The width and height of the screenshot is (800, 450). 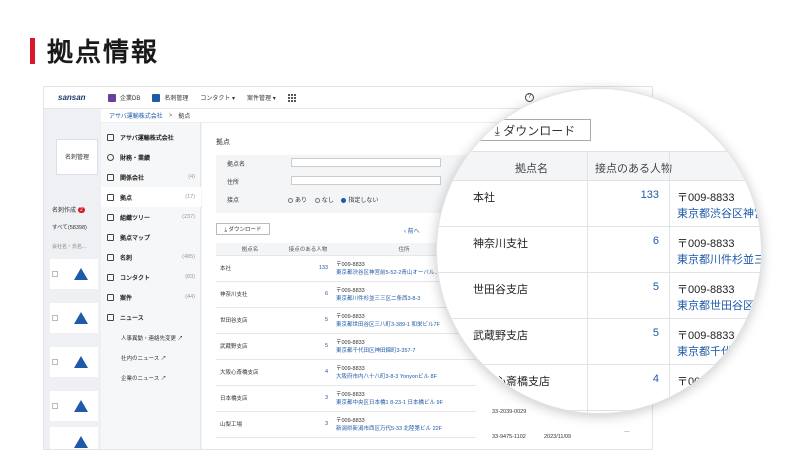 I want to click on phone-number: 33-9475-1102, so click(x=509, y=437).